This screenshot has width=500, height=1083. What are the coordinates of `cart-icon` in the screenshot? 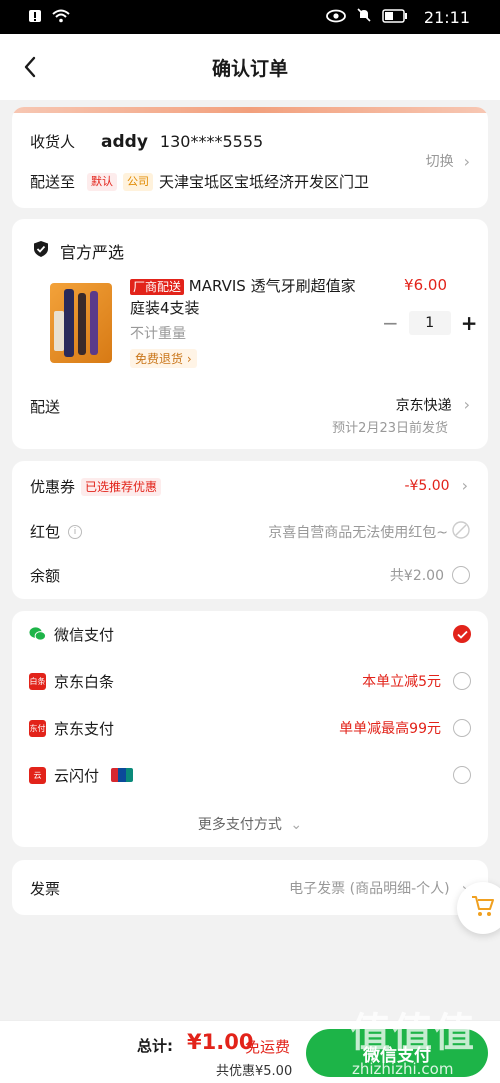 It's located at (483, 908).